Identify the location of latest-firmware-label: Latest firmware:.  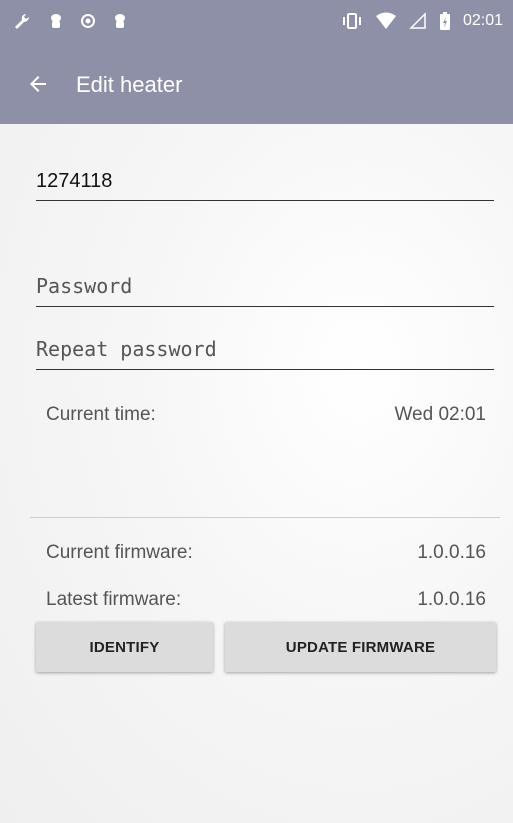
(114, 599).